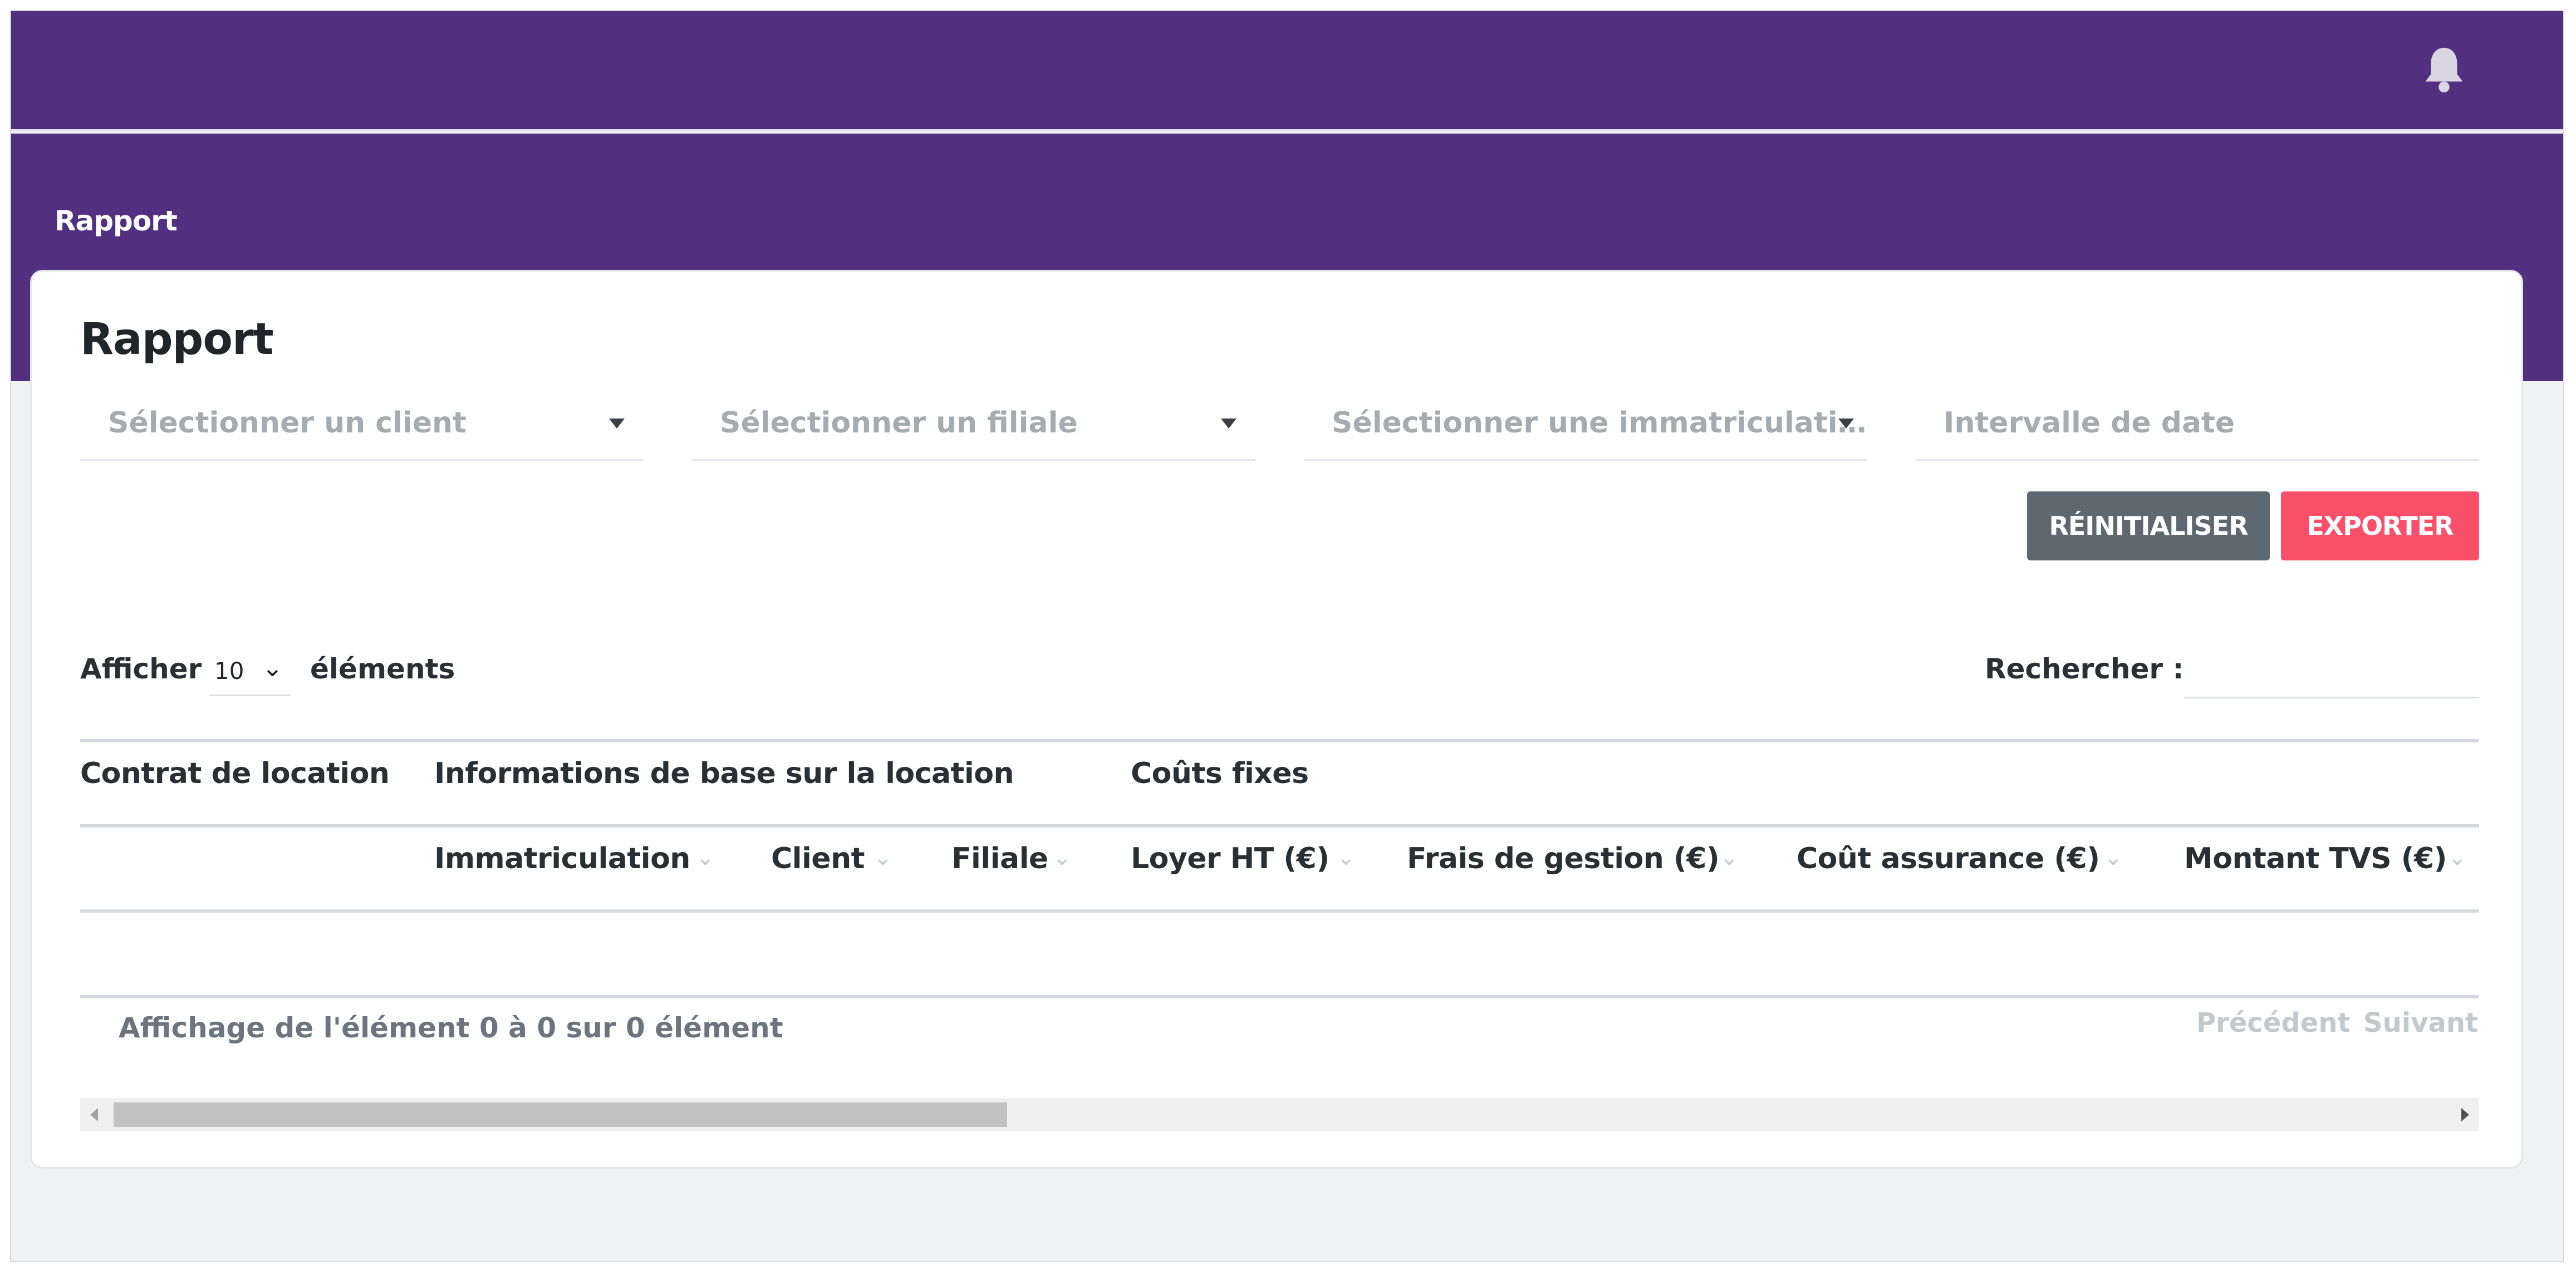 The image size is (2576, 1275). Describe the element at coordinates (2273, 1022) in the screenshot. I see `previous-page-button: Précédent` at that location.